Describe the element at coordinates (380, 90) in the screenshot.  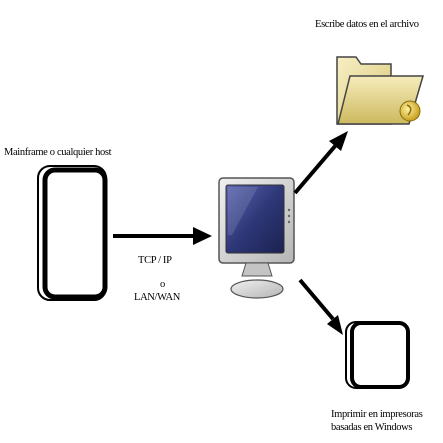
I see `folder-icon` at that location.